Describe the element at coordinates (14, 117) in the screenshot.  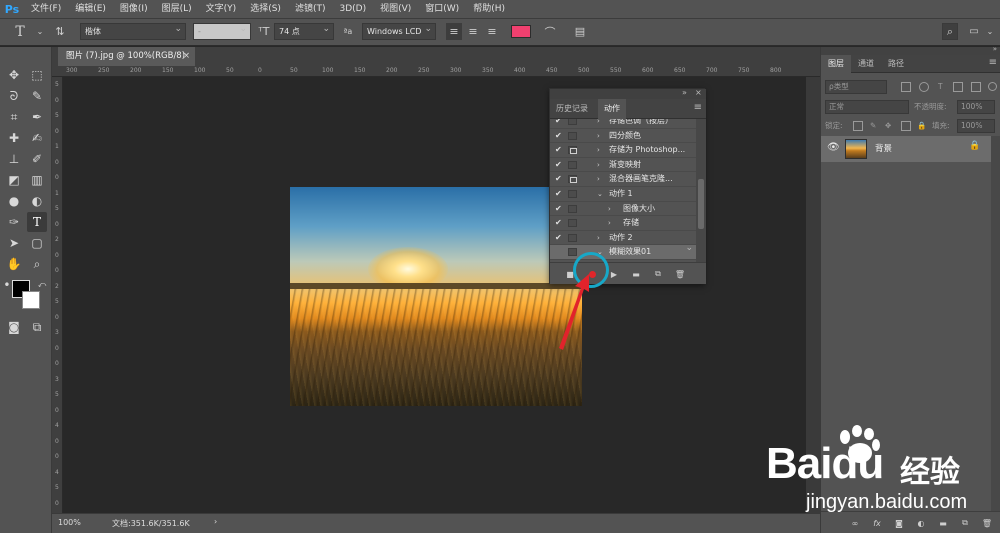
I see `crop-tool-icon: ⌗` at that location.